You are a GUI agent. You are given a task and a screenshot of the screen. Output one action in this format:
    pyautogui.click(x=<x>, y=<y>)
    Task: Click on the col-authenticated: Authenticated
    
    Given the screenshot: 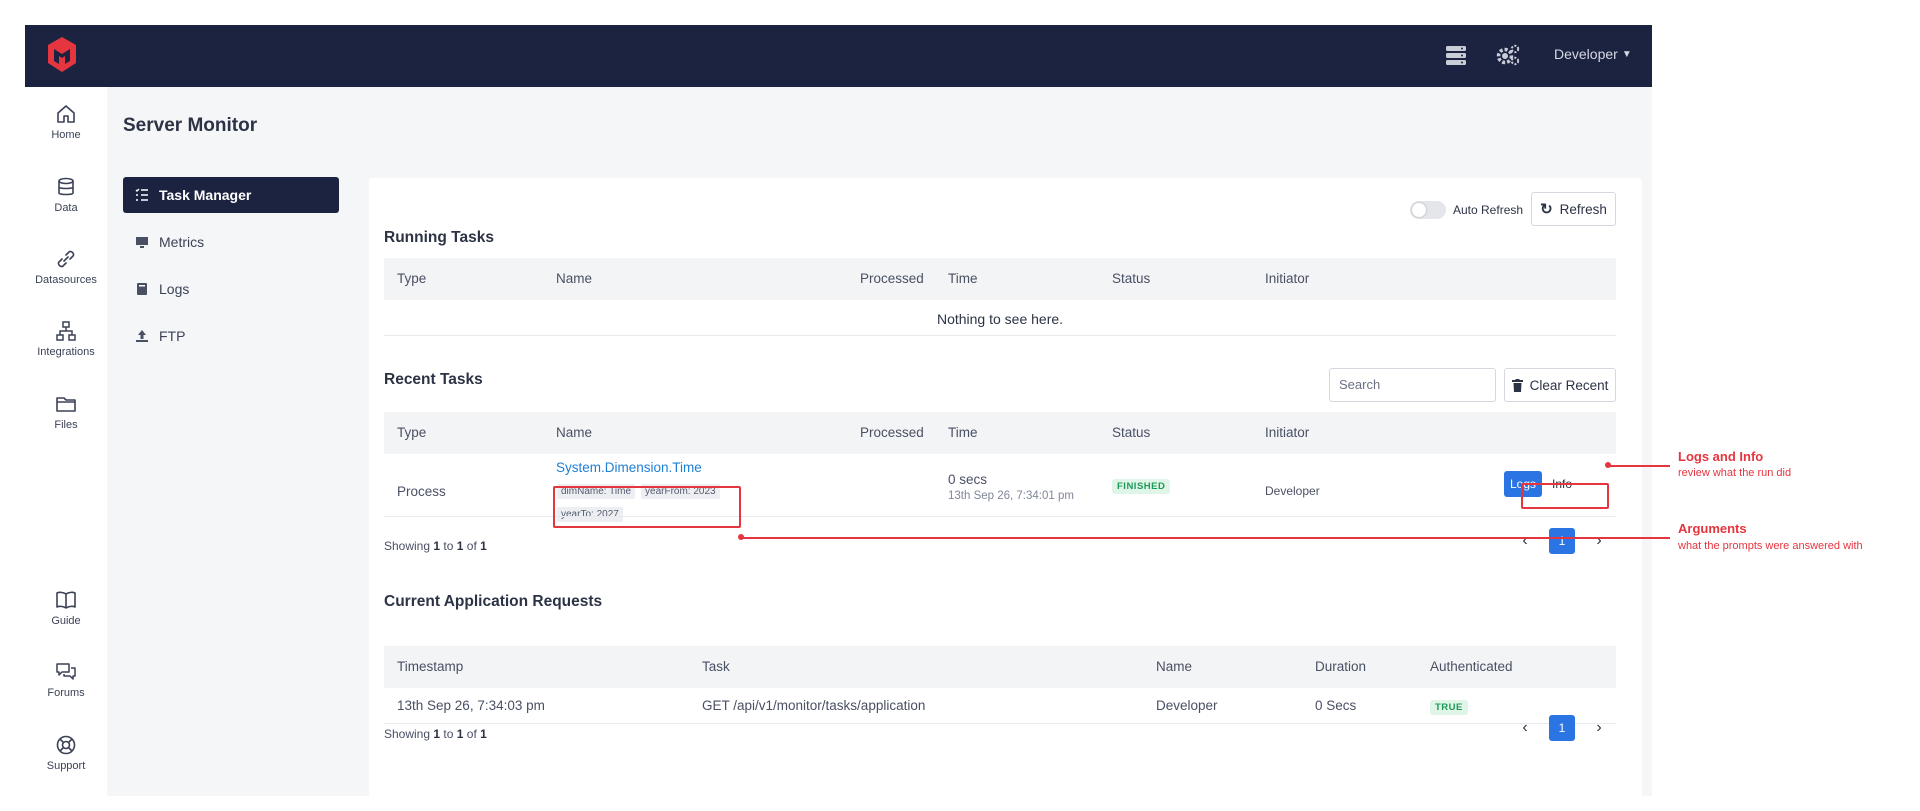 What is the action you would take?
    pyautogui.click(x=1471, y=666)
    